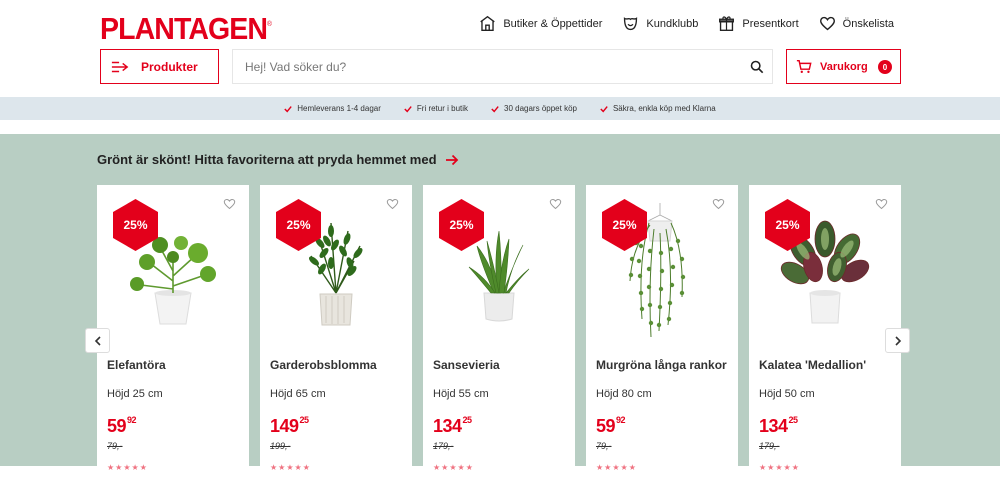 Image resolution: width=1000 pixels, height=485 pixels. What do you see at coordinates (672, 23) in the screenshot?
I see `club-label: Kundklubb` at bounding box center [672, 23].